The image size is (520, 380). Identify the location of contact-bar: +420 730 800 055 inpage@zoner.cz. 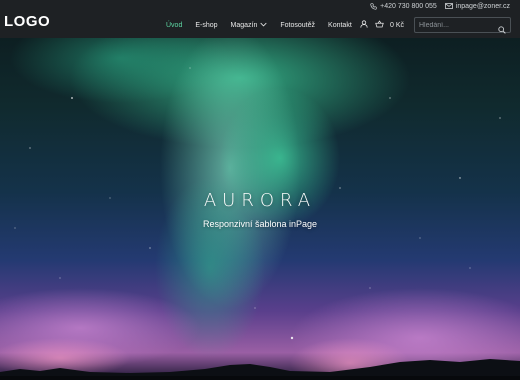
(440, 6).